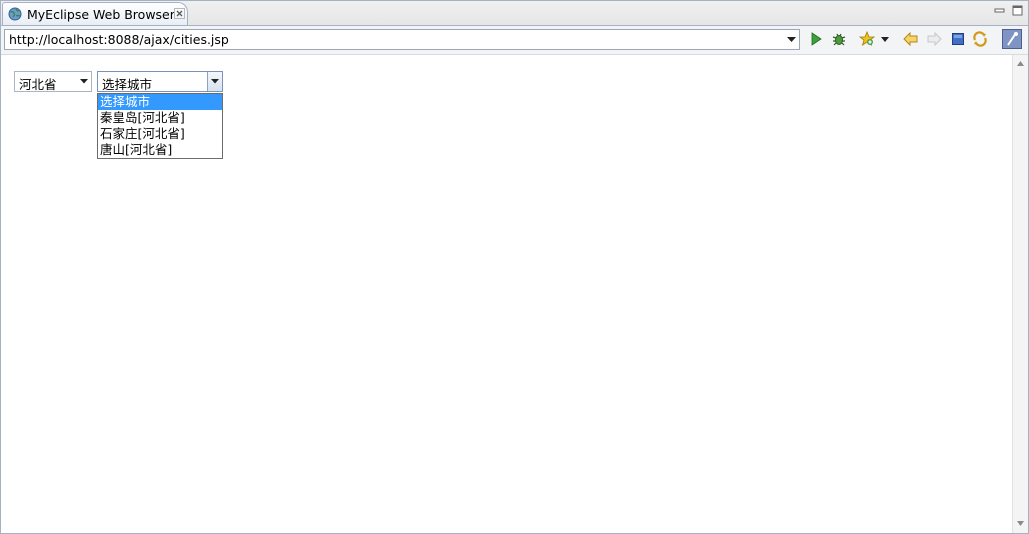 This screenshot has width=1029, height=534. What do you see at coordinates (160, 102) in the screenshot?
I see `city-option: 选择城市` at bounding box center [160, 102].